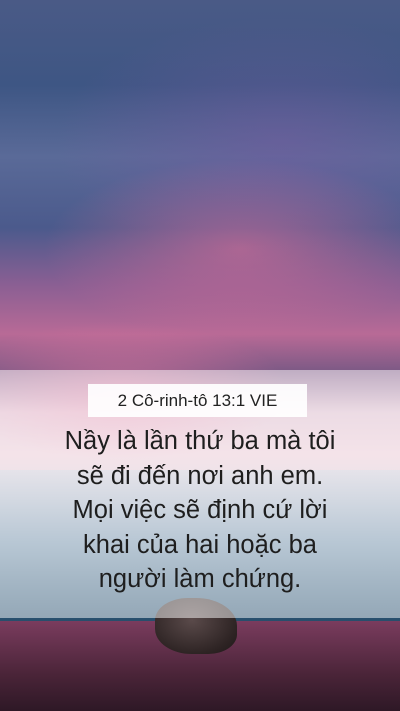 This screenshot has height=711, width=400. Describe the element at coordinates (197, 400) in the screenshot. I see `verse-reference: 2 Cô-rinh-tô 13:1 VIE` at that location.